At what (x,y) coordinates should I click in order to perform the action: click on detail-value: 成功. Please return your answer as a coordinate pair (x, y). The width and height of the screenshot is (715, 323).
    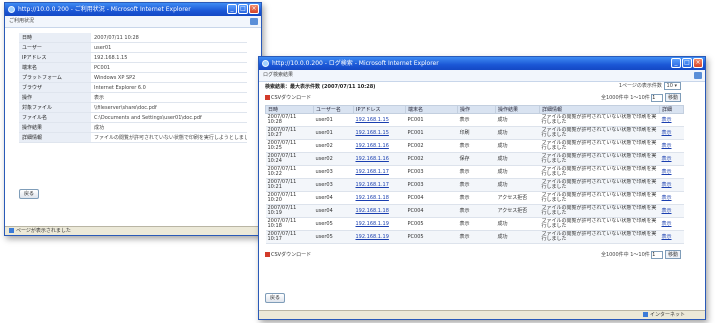
    Looking at the image, I should click on (169, 127).